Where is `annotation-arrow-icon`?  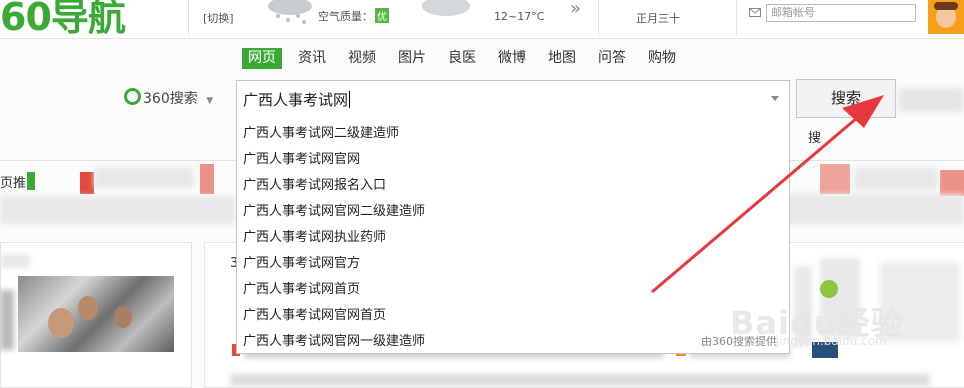 annotation-arrow-icon is located at coordinates (767, 194).